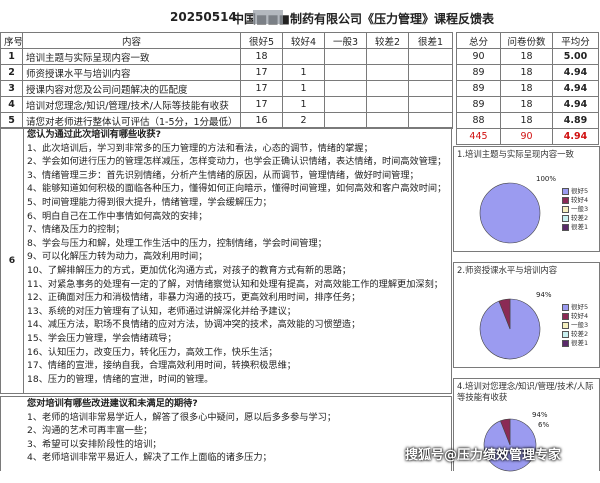 The height and width of the screenshot is (483, 600). Describe the element at coordinates (194, 325) in the screenshot. I see `list-item: 14、减压方法，职场不良情绪的应对方法，协调冲突的技术，高效能的习惯塑造；` at that location.